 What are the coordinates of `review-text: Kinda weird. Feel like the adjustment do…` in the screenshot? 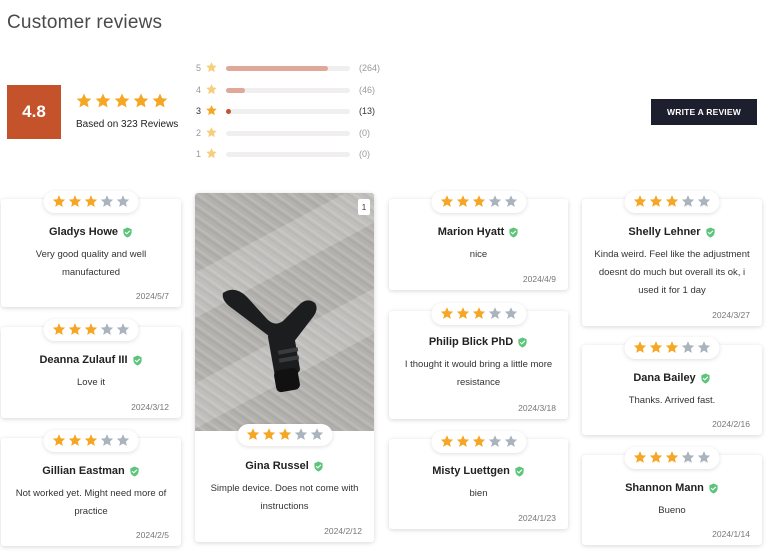 It's located at (672, 272).